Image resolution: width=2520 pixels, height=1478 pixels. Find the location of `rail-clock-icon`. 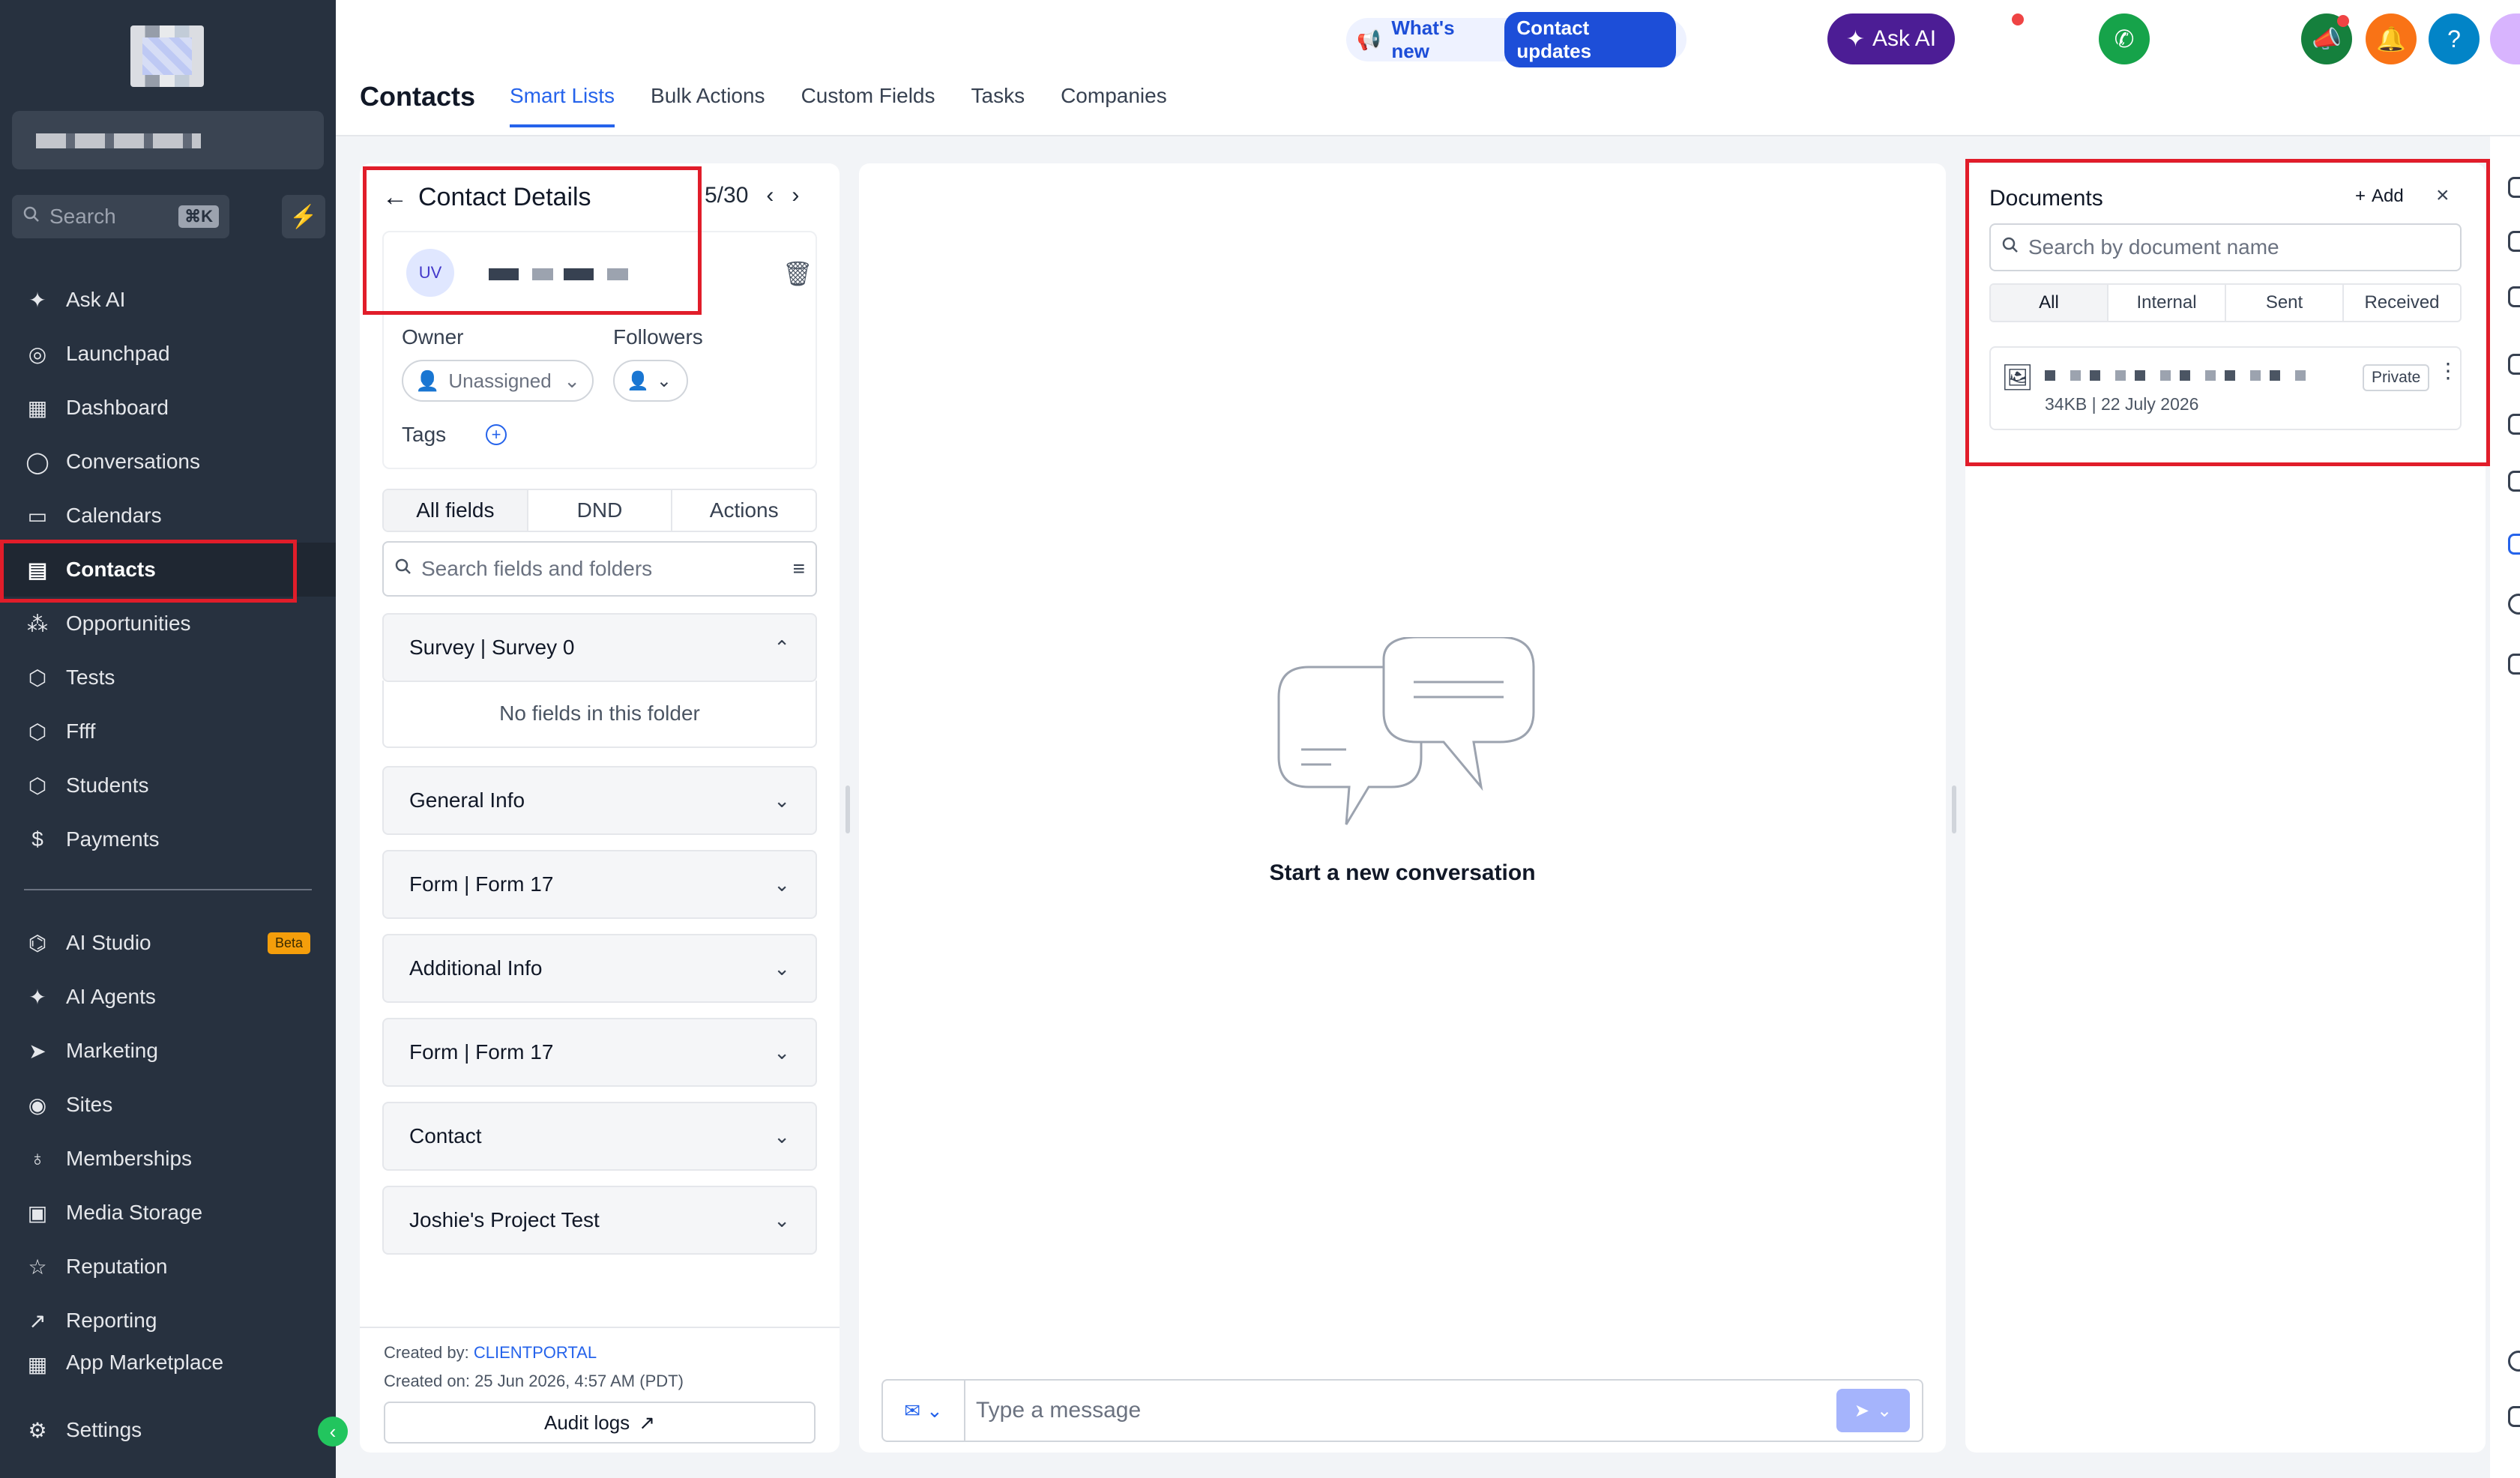

rail-clock-icon is located at coordinates (2514, 604).